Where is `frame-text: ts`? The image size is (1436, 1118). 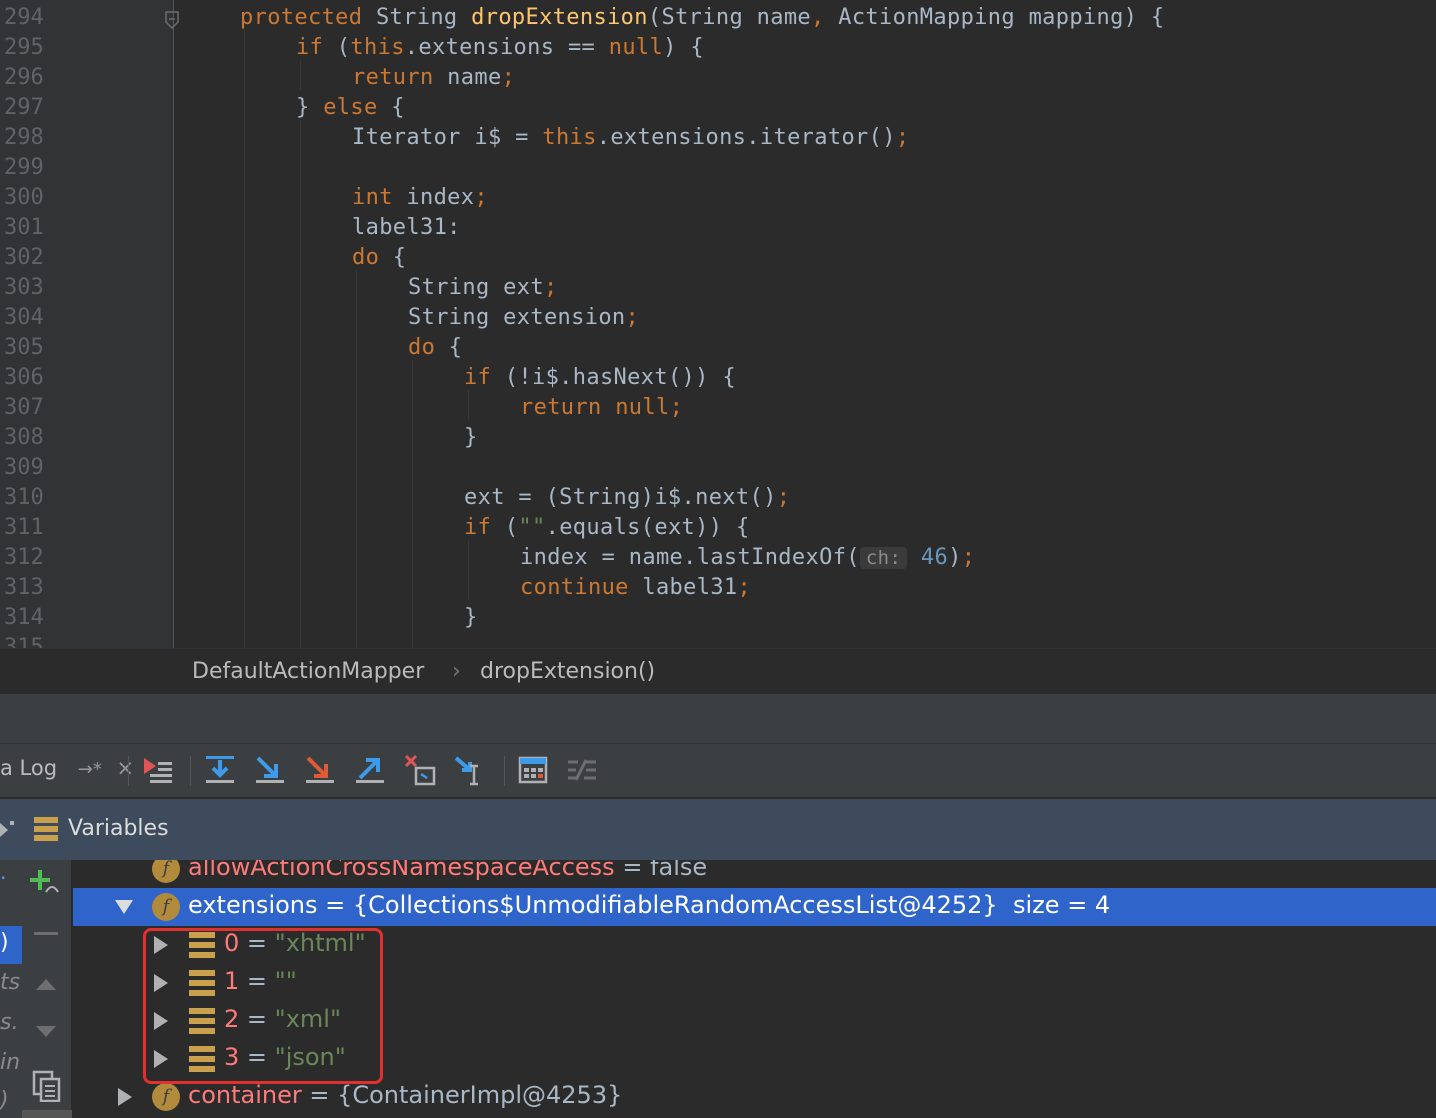 frame-text: ts is located at coordinates (10, 982).